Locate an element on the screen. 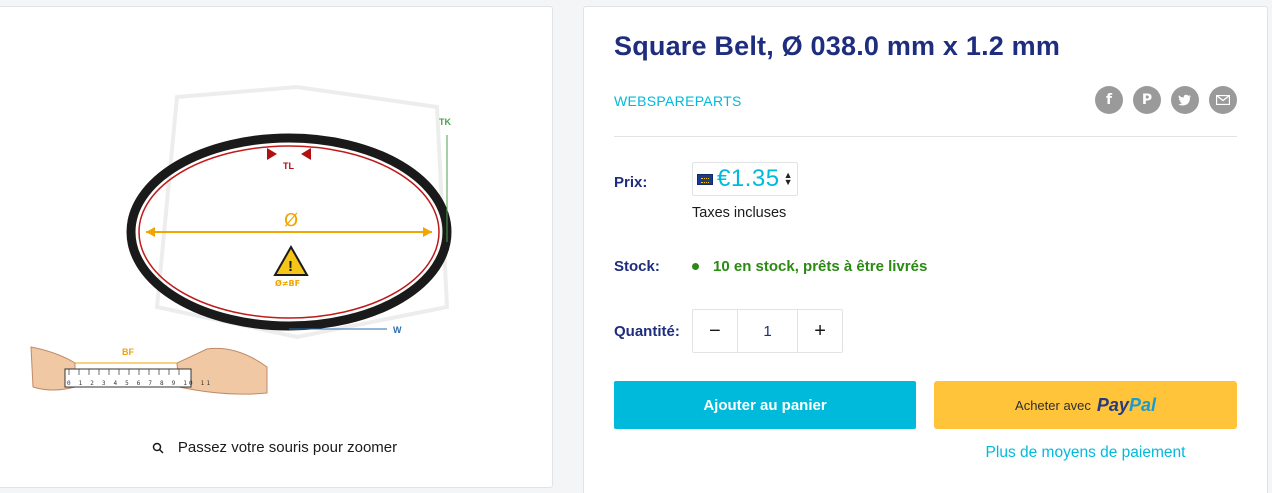  diameter-label: Ø is located at coordinates (291, 220).